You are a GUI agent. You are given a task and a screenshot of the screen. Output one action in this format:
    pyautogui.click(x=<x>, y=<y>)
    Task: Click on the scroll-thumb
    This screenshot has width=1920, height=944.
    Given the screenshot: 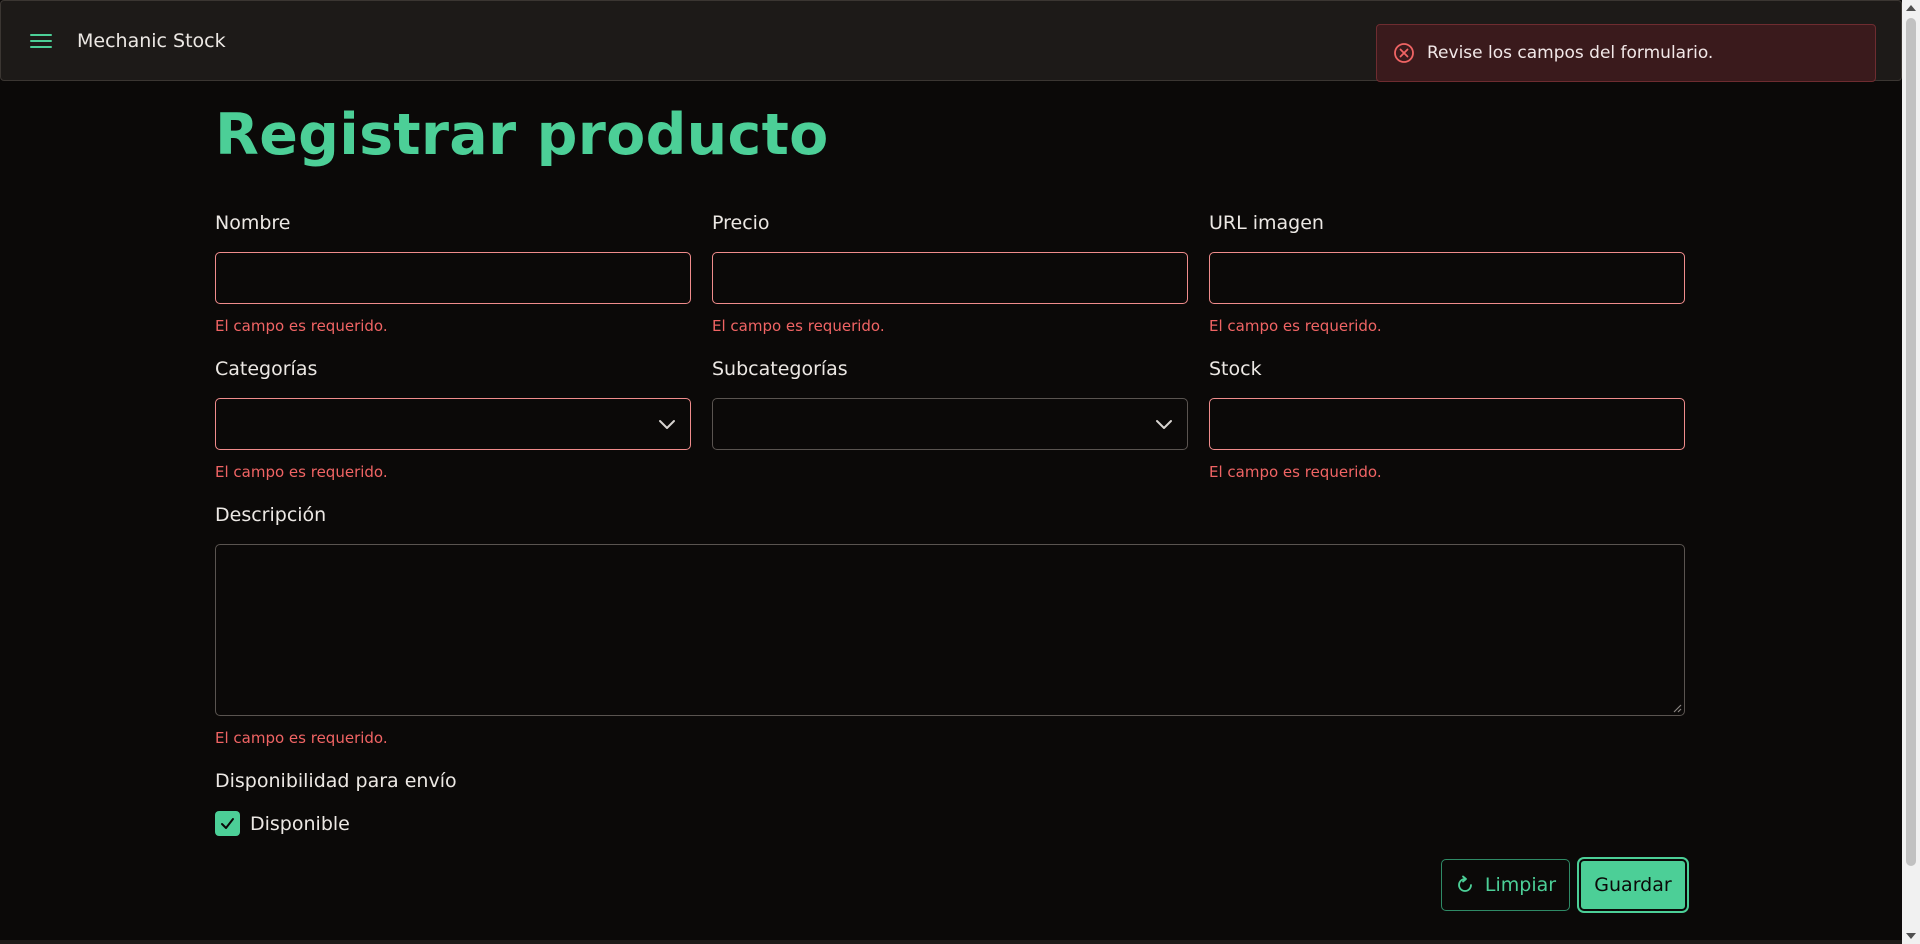 What is the action you would take?
    pyautogui.click(x=1911, y=442)
    